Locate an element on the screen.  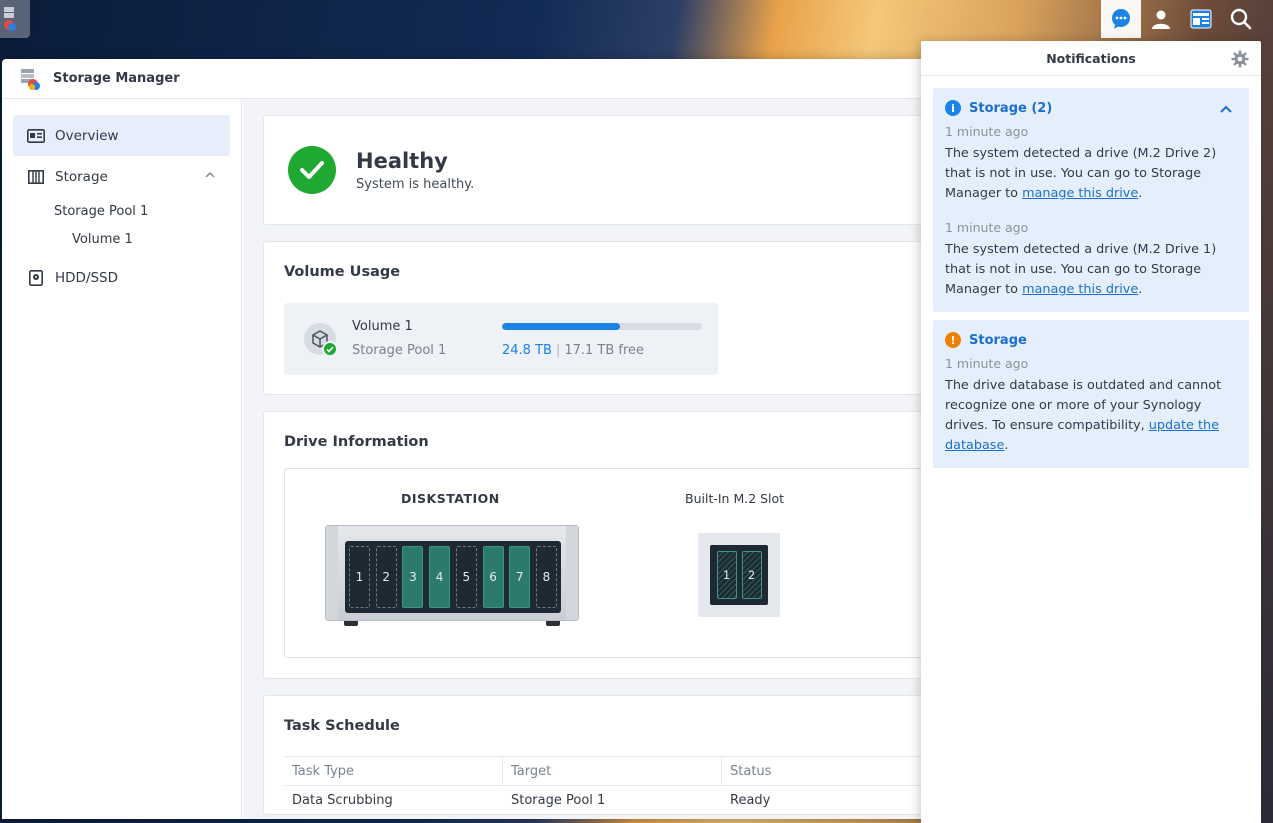
health-status-title: Healthy is located at coordinates (402, 160).